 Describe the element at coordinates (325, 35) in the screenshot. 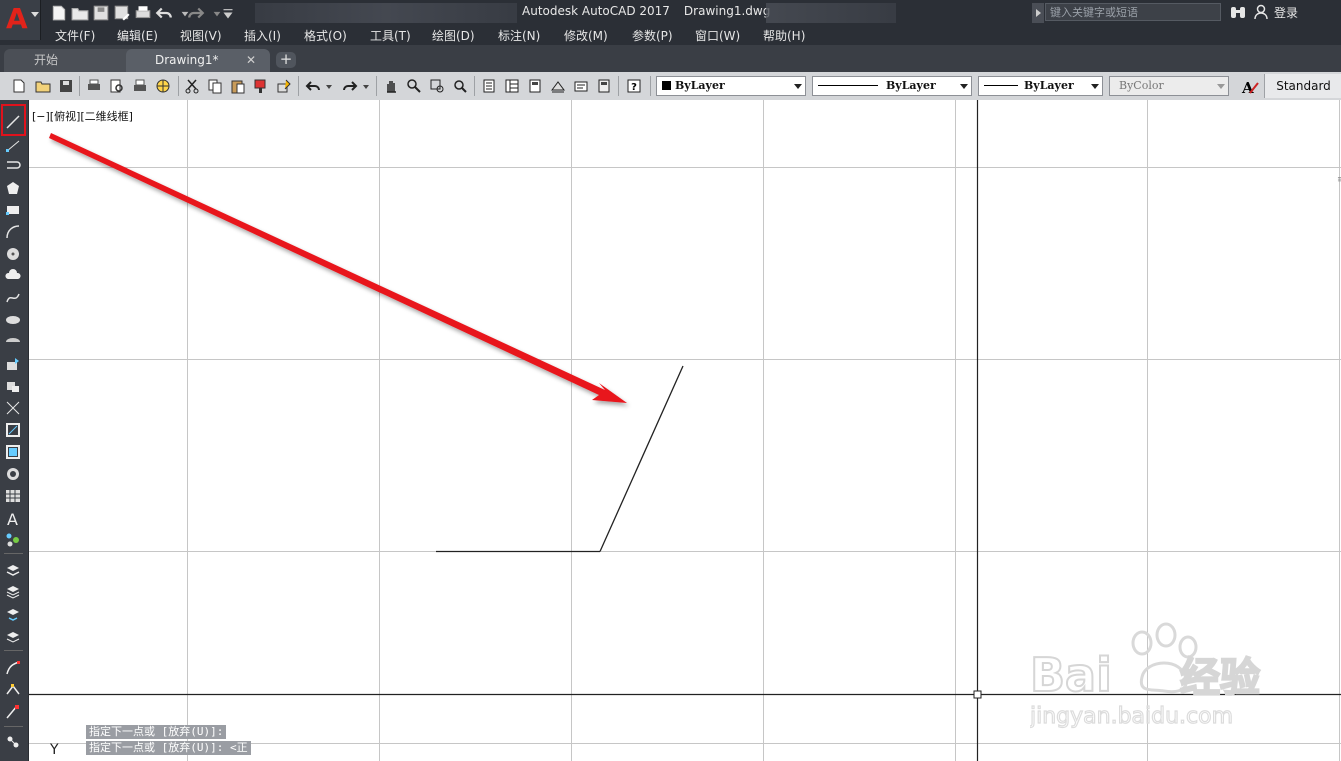

I see `menu-format: 格式(O)` at that location.